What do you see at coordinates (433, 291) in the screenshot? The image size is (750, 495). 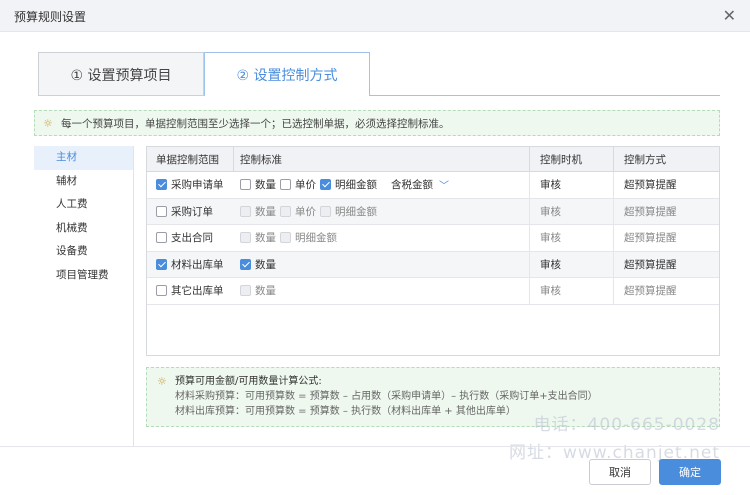 I see `table-row: 其它出库单 数量 审核 超预算提醒` at bounding box center [433, 291].